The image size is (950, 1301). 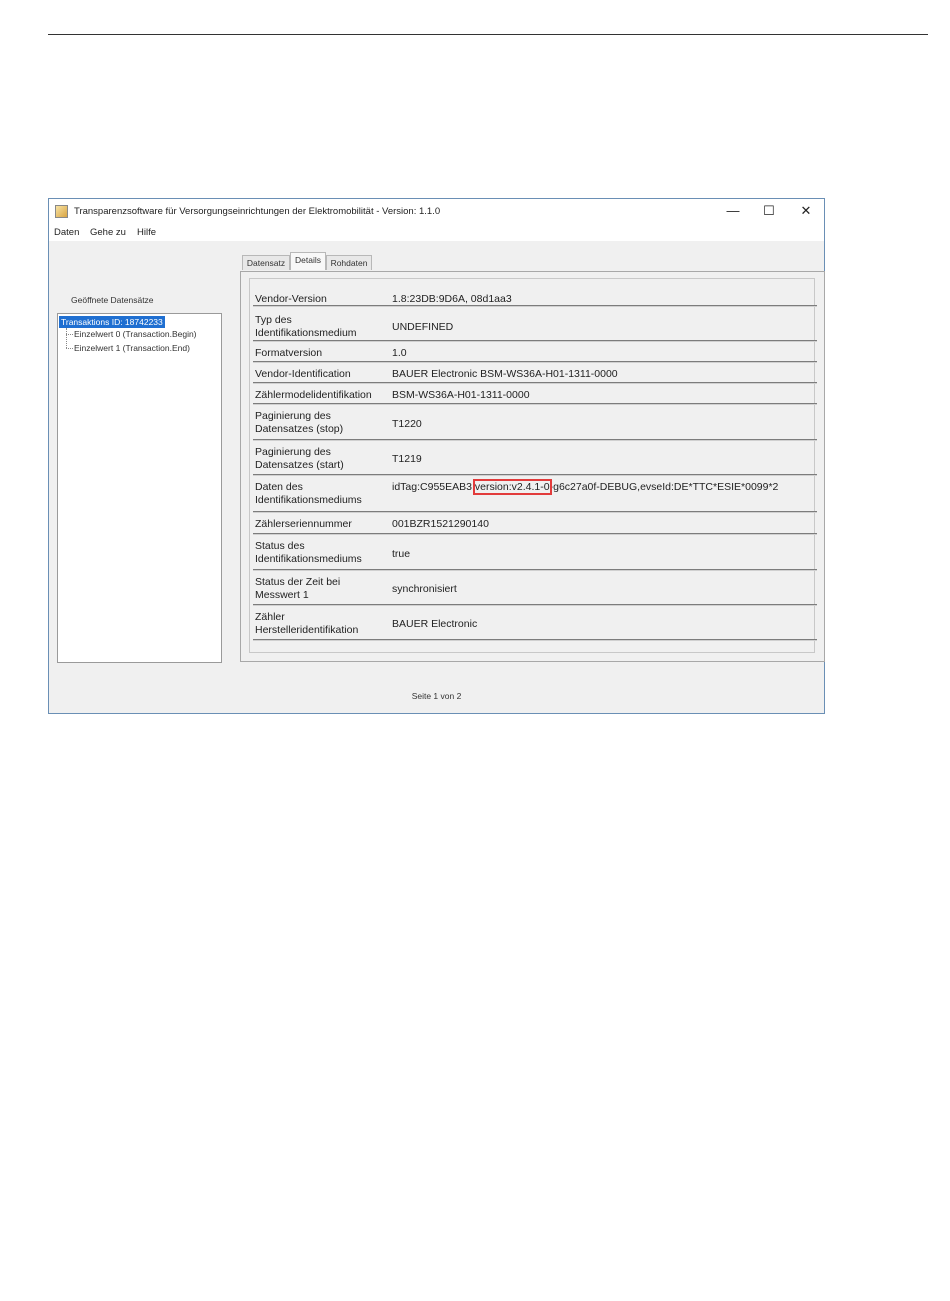 I want to click on tab-rohdaten: Rohdaten, so click(x=349, y=262).